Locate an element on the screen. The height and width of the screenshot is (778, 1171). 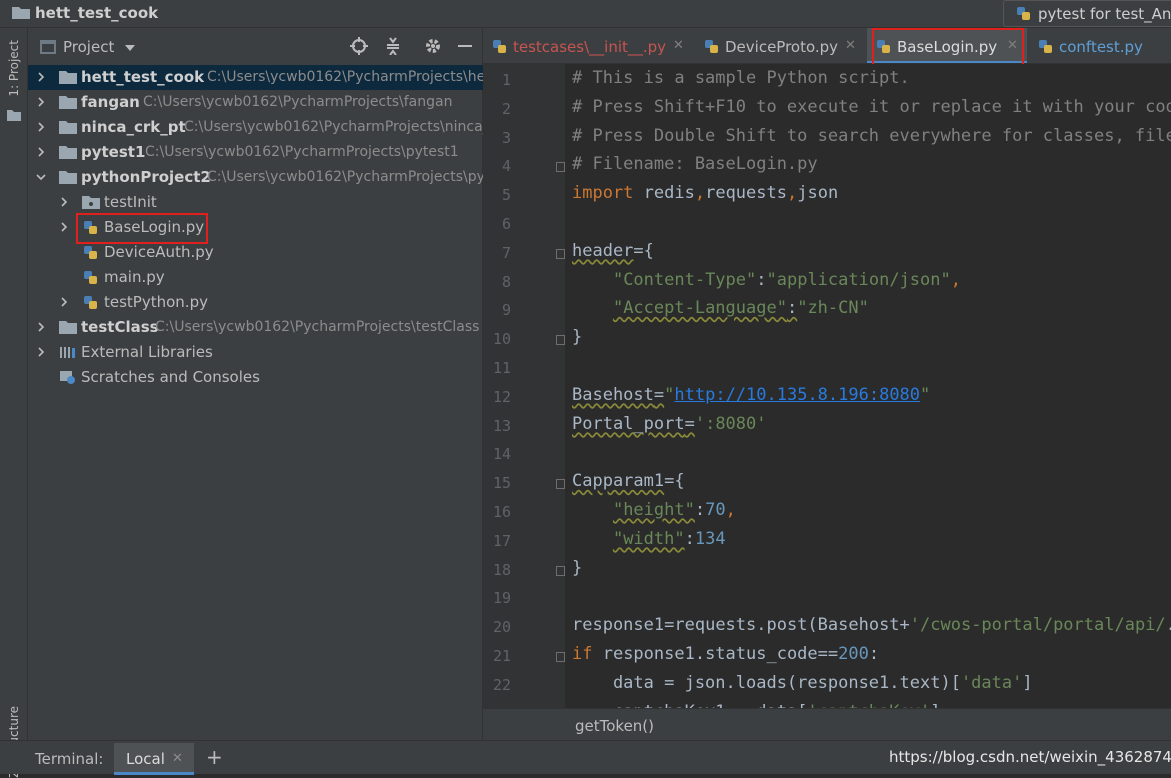
terminal-label: Terminal: is located at coordinates (69, 759).